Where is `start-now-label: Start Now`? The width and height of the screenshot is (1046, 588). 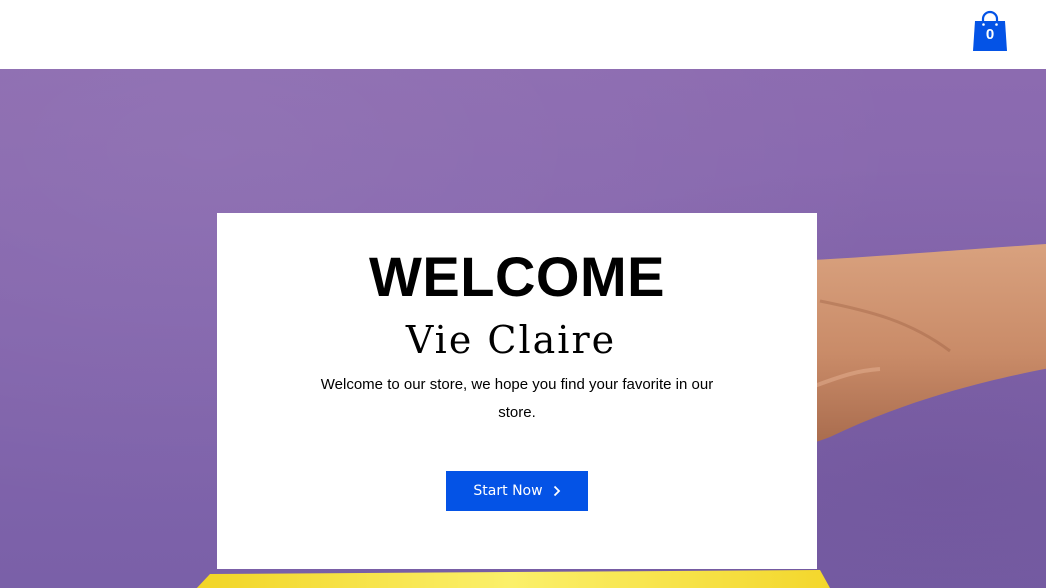
start-now-label: Start Now is located at coordinates (508, 491).